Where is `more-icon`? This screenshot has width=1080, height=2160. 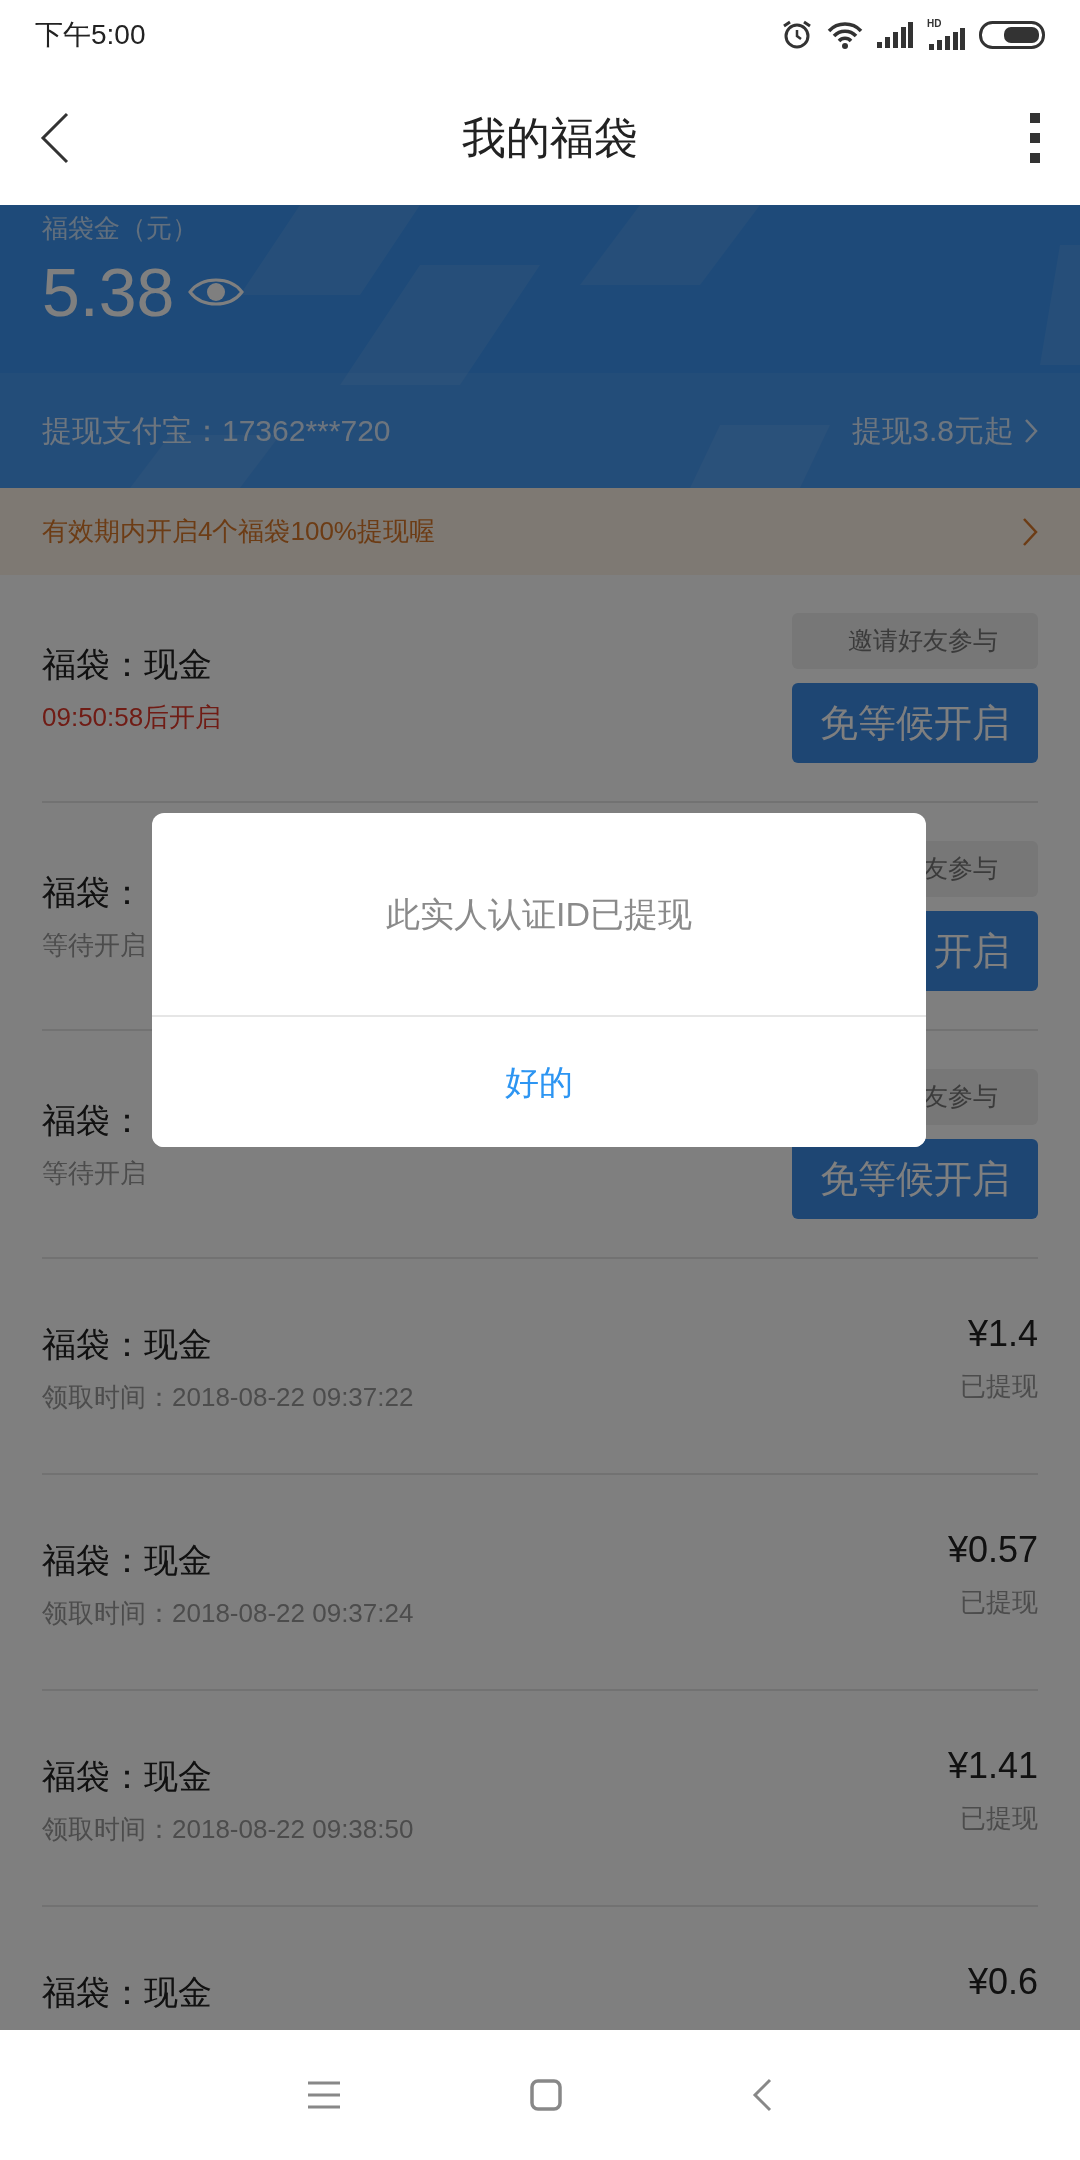
more-icon is located at coordinates (1035, 137).